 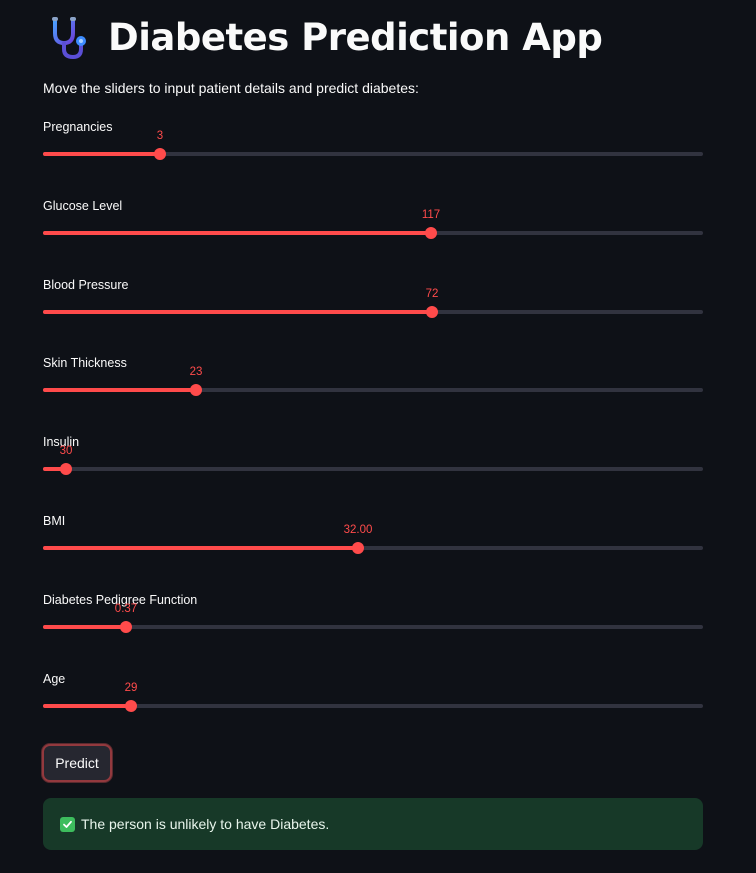 What do you see at coordinates (77, 763) in the screenshot?
I see `predict-button: Predict` at bounding box center [77, 763].